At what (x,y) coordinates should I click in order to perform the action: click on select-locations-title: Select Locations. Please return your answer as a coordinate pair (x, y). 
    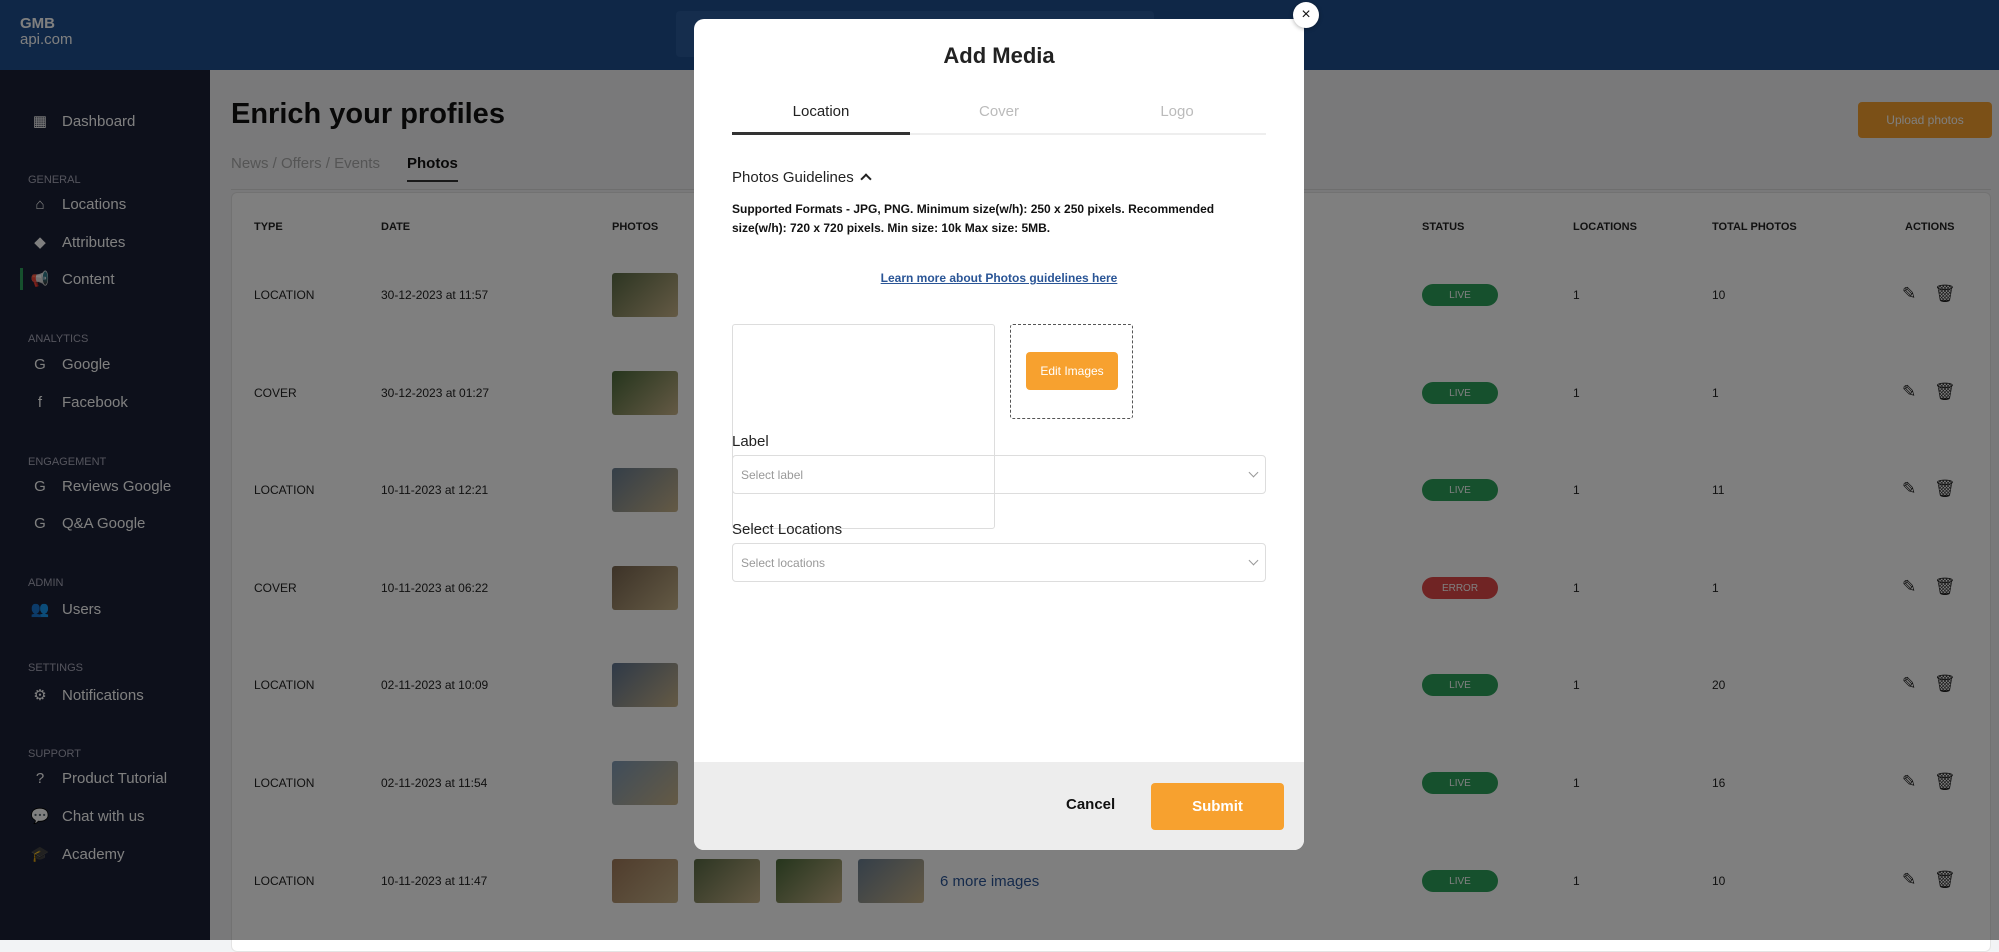
    Looking at the image, I should click on (787, 529).